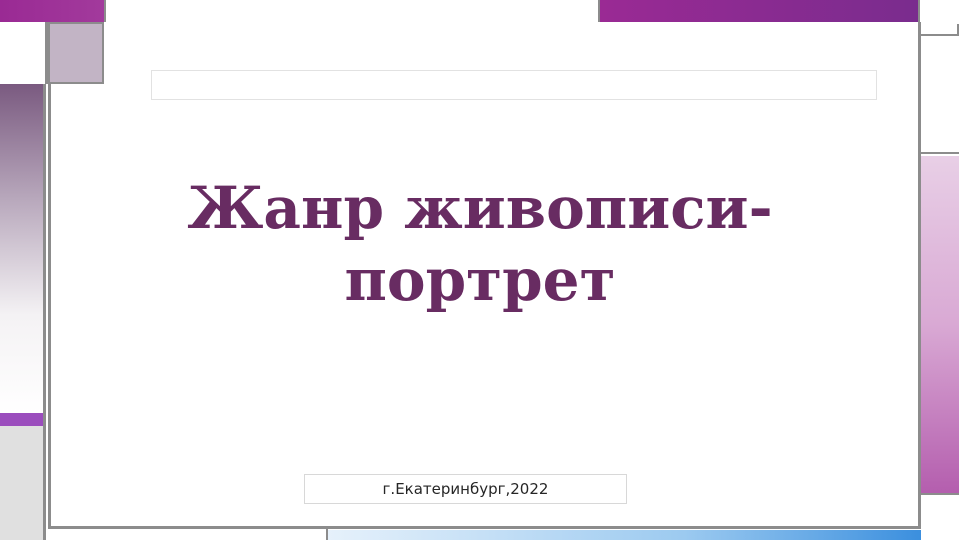  What do you see at coordinates (940, 95) in the screenshot?
I see `right-top-panel` at bounding box center [940, 95].